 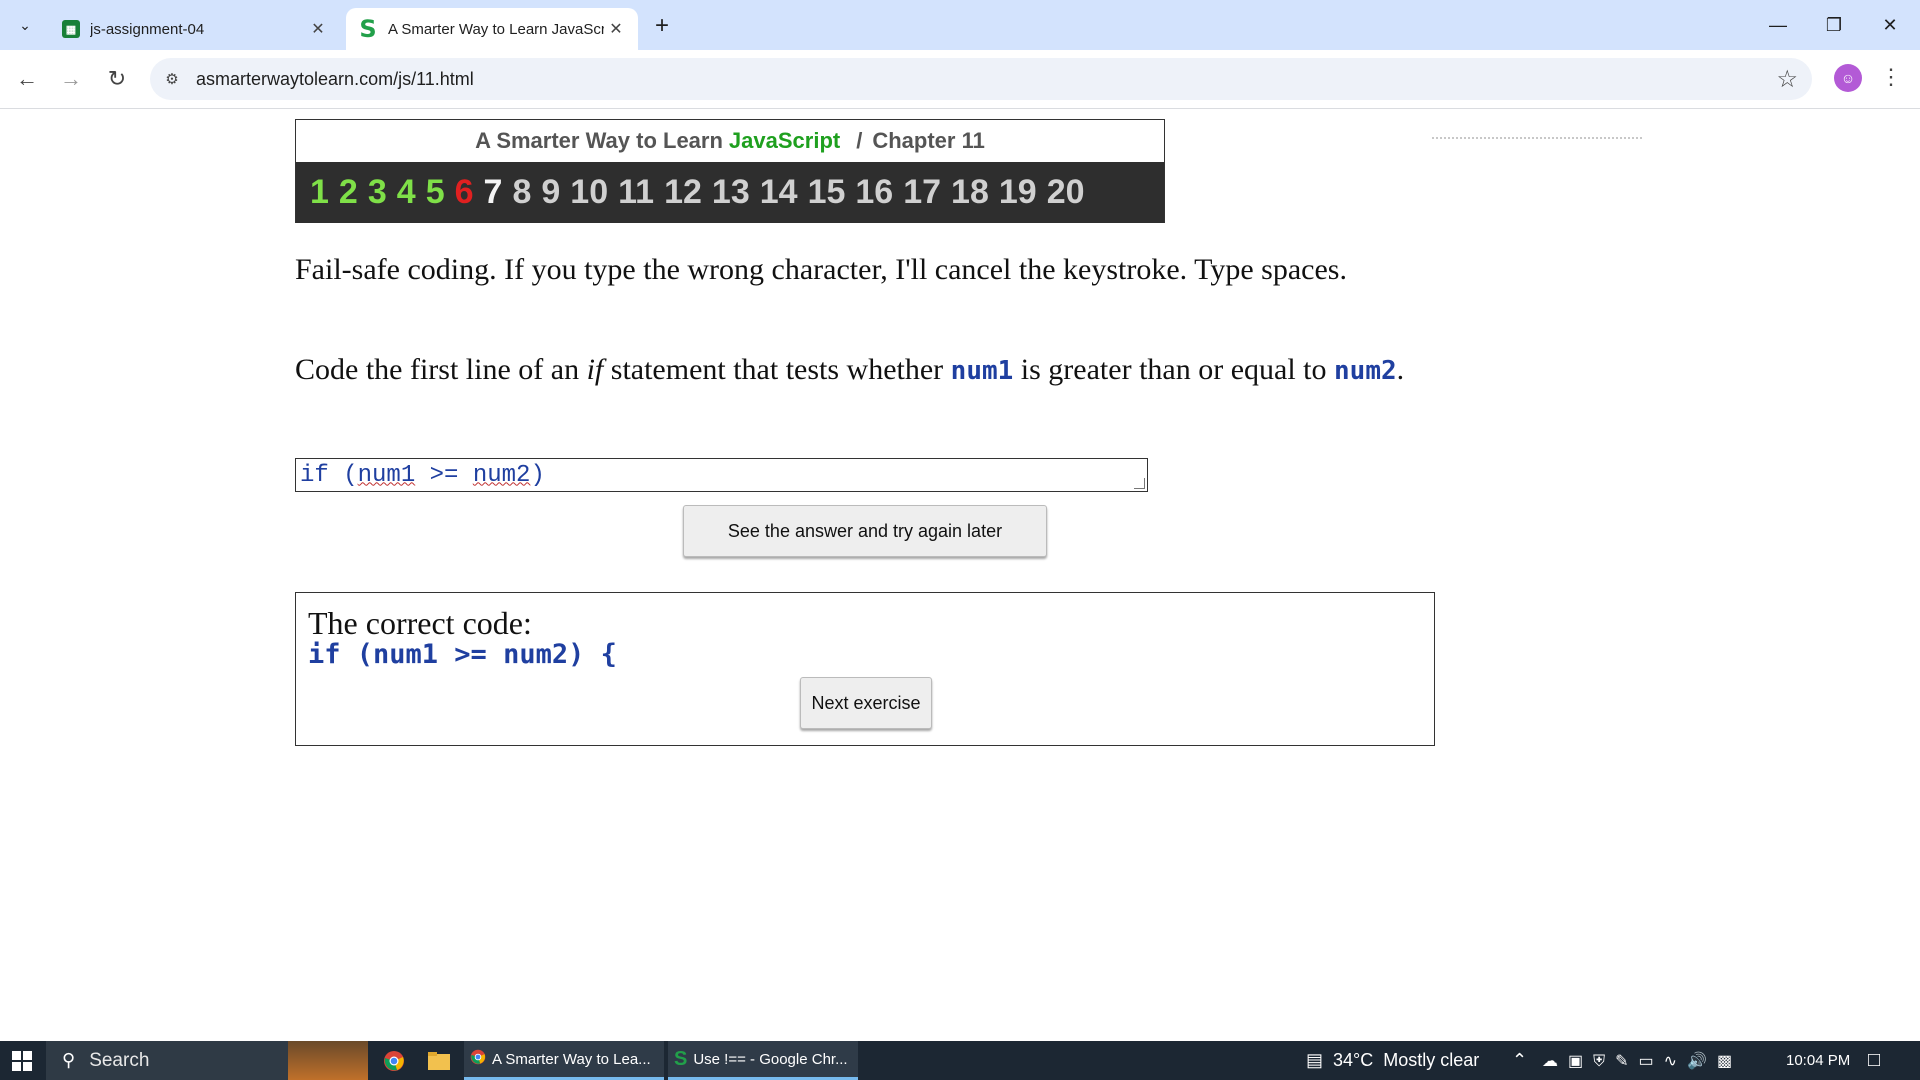 I want to click on instruction-text: is greater than or equal to, so click(x=1174, y=369).